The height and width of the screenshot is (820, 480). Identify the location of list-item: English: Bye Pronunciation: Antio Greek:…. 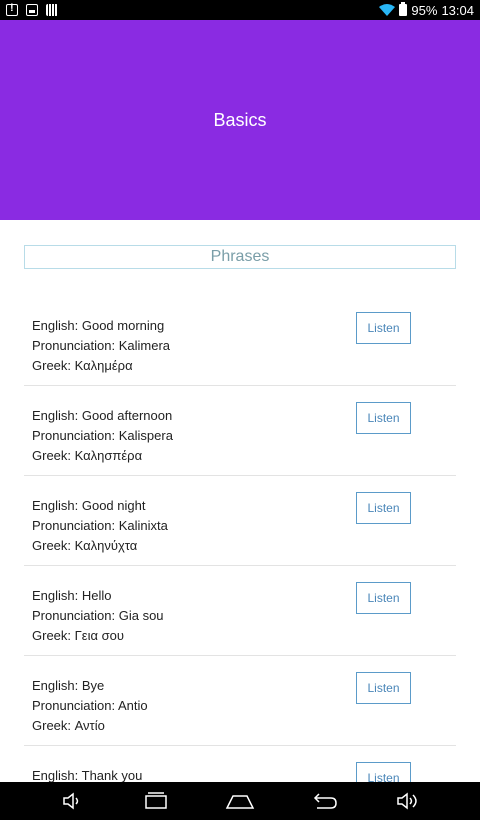
(240, 701).